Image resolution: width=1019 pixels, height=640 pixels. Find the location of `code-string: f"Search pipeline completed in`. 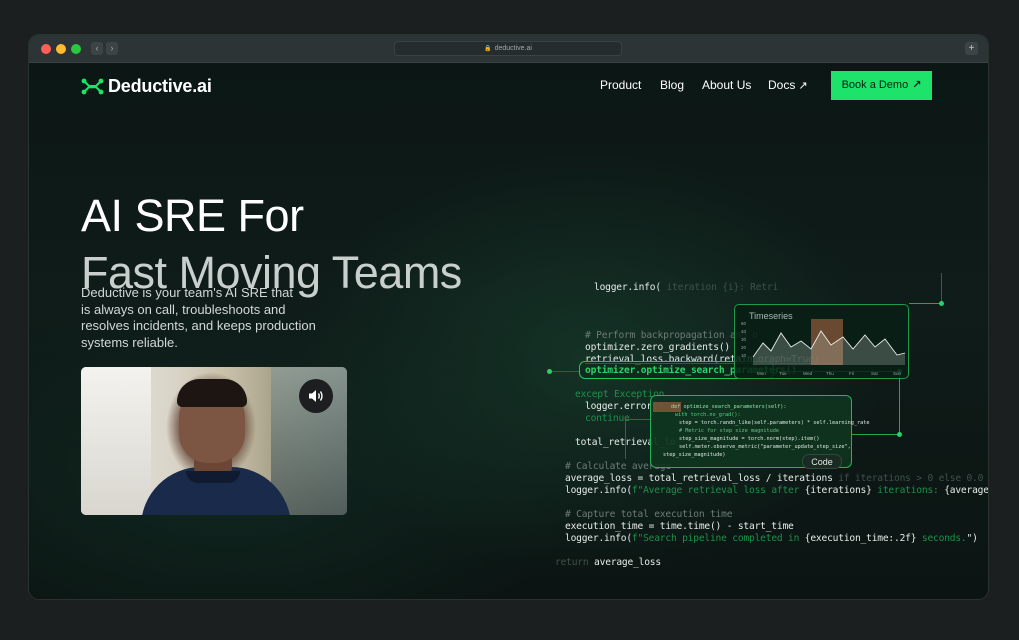

code-string: f"Search pipeline completed in is located at coordinates (718, 538).